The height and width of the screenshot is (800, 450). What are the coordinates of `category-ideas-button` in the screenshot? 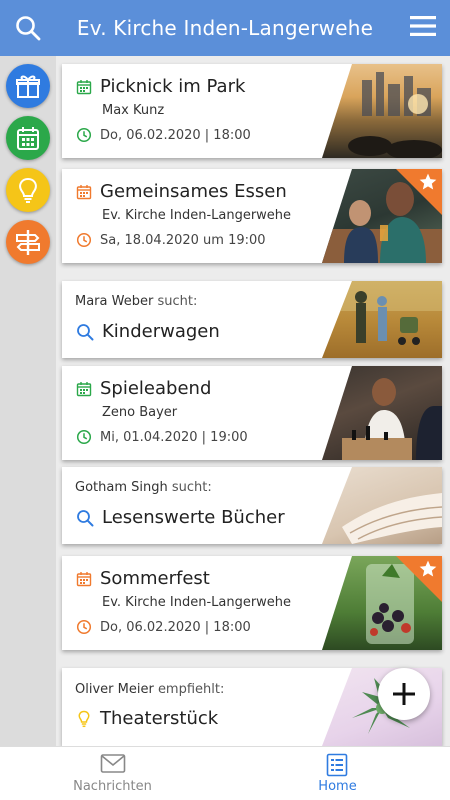 It's located at (28, 190).